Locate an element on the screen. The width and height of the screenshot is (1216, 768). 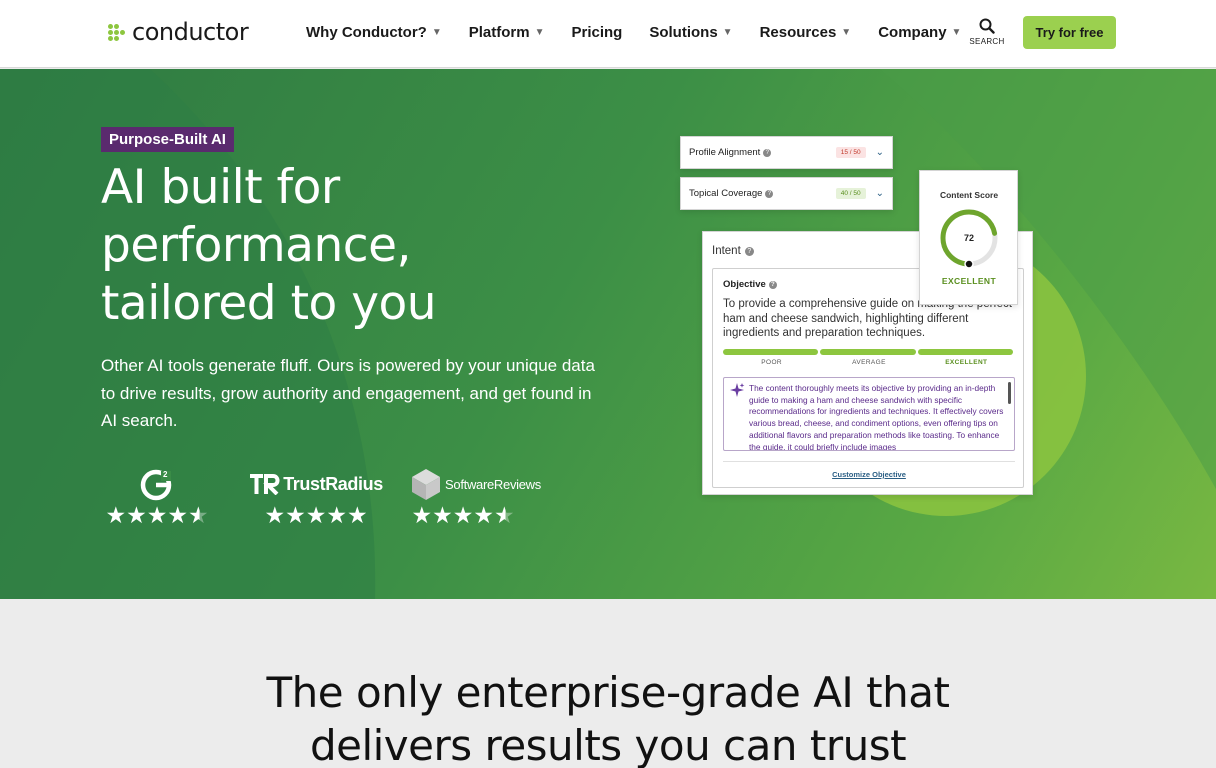
nav-label: Company is located at coordinates (912, 32).